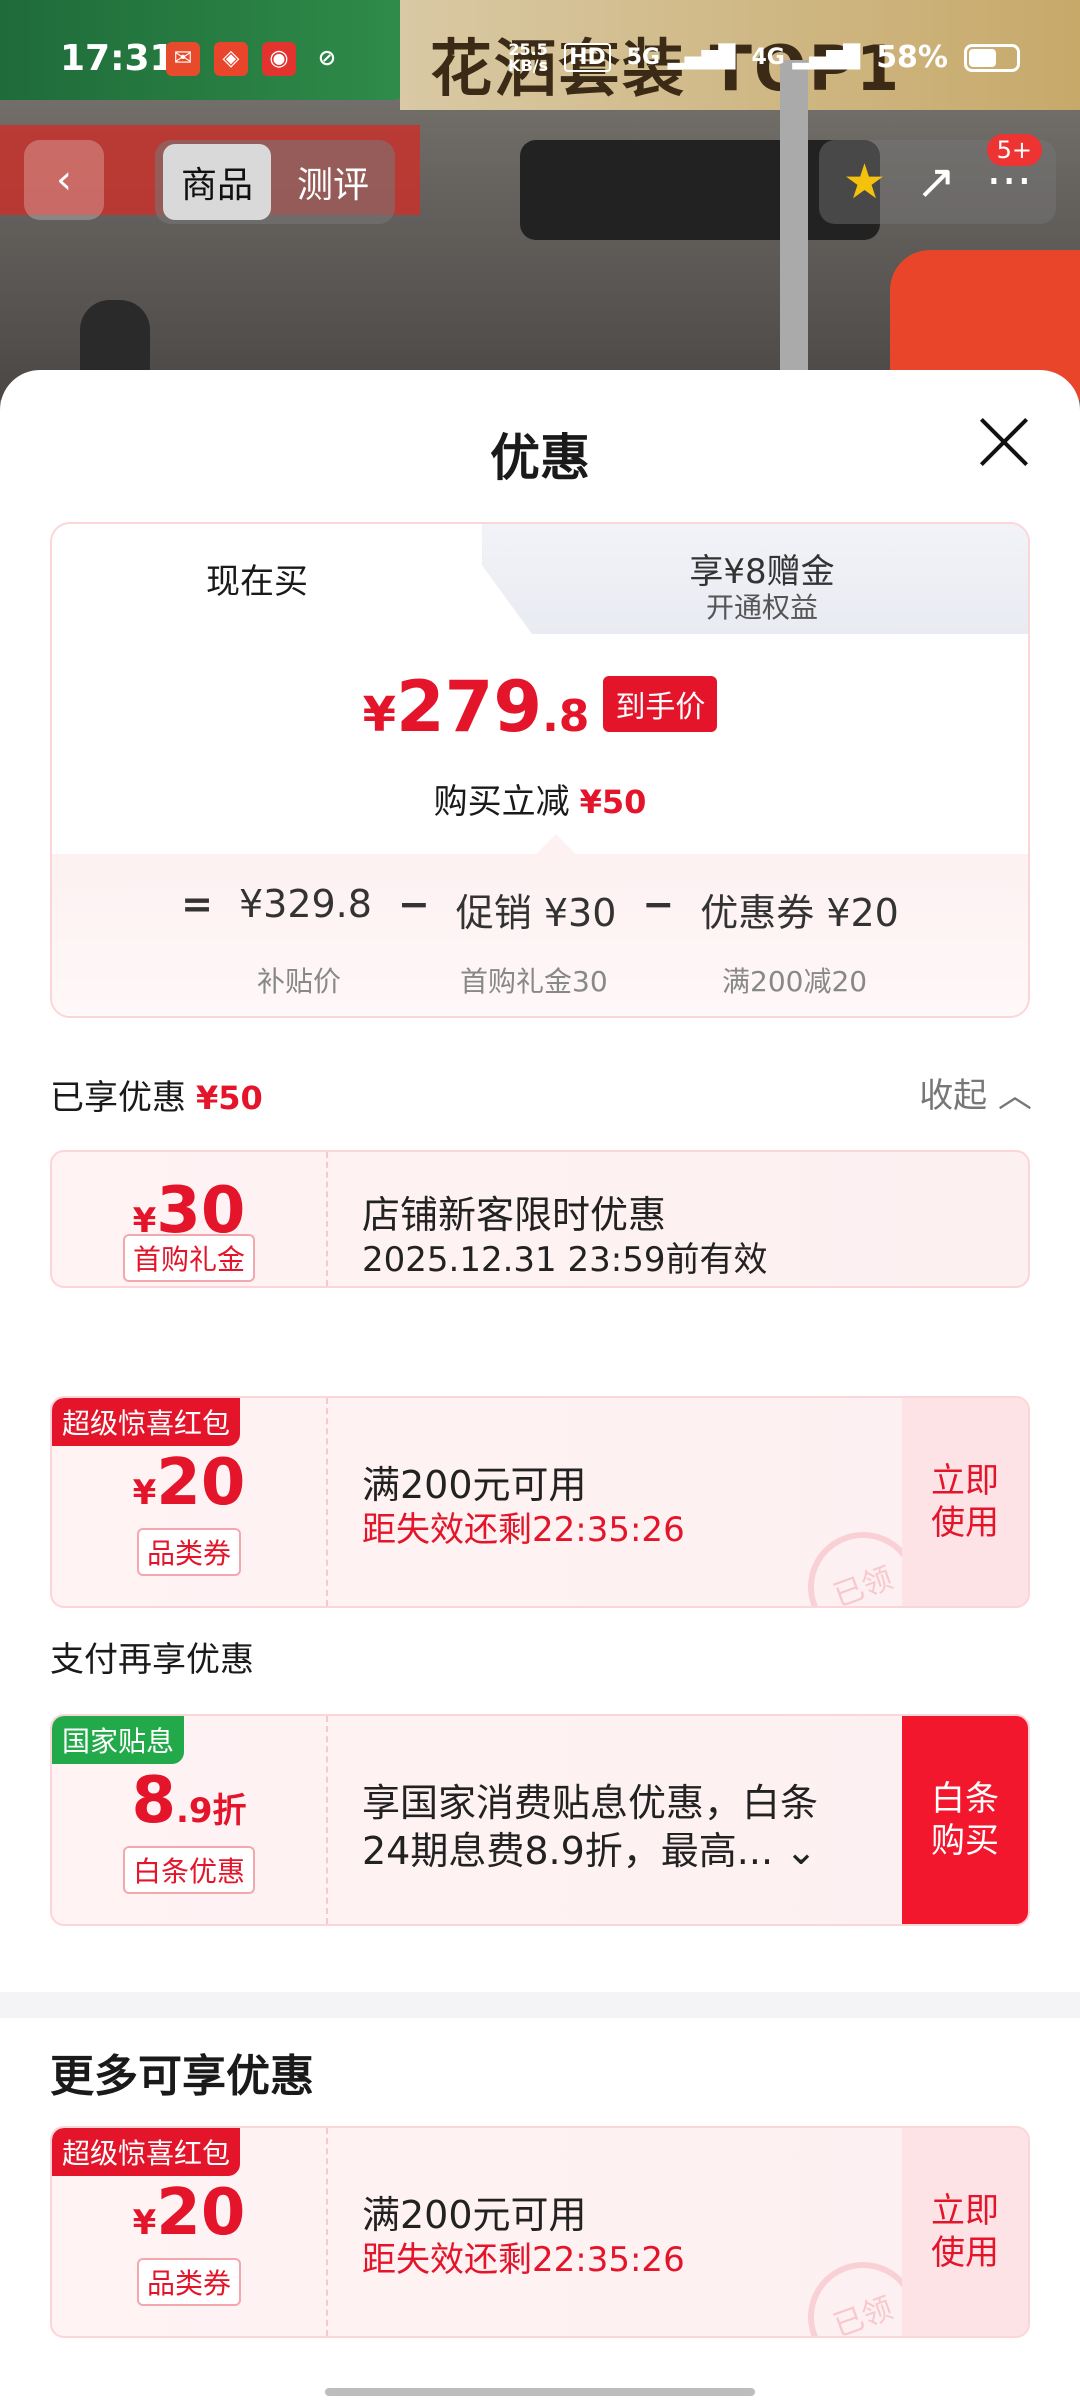 The height and width of the screenshot is (2400, 1080). What do you see at coordinates (536, 913) in the screenshot?
I see `promo-discount: 促销 ¥30` at bounding box center [536, 913].